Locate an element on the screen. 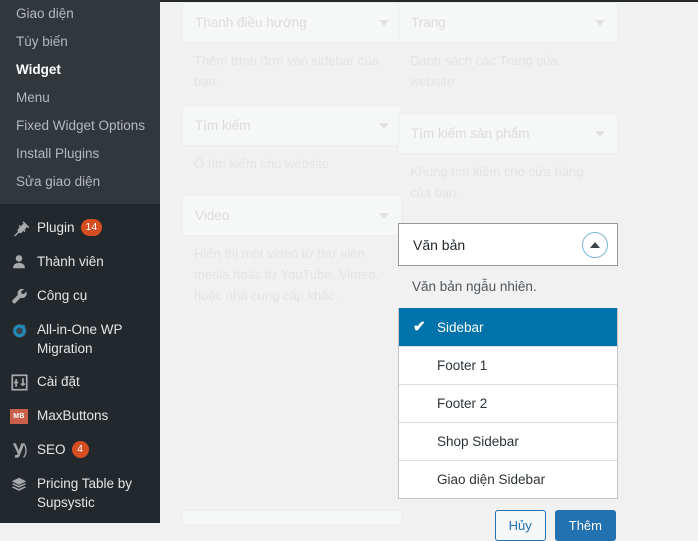 Image resolution: width=698 pixels, height=541 pixels. submenu-item-tuy-bien: Tùy biến is located at coordinates (80, 42).